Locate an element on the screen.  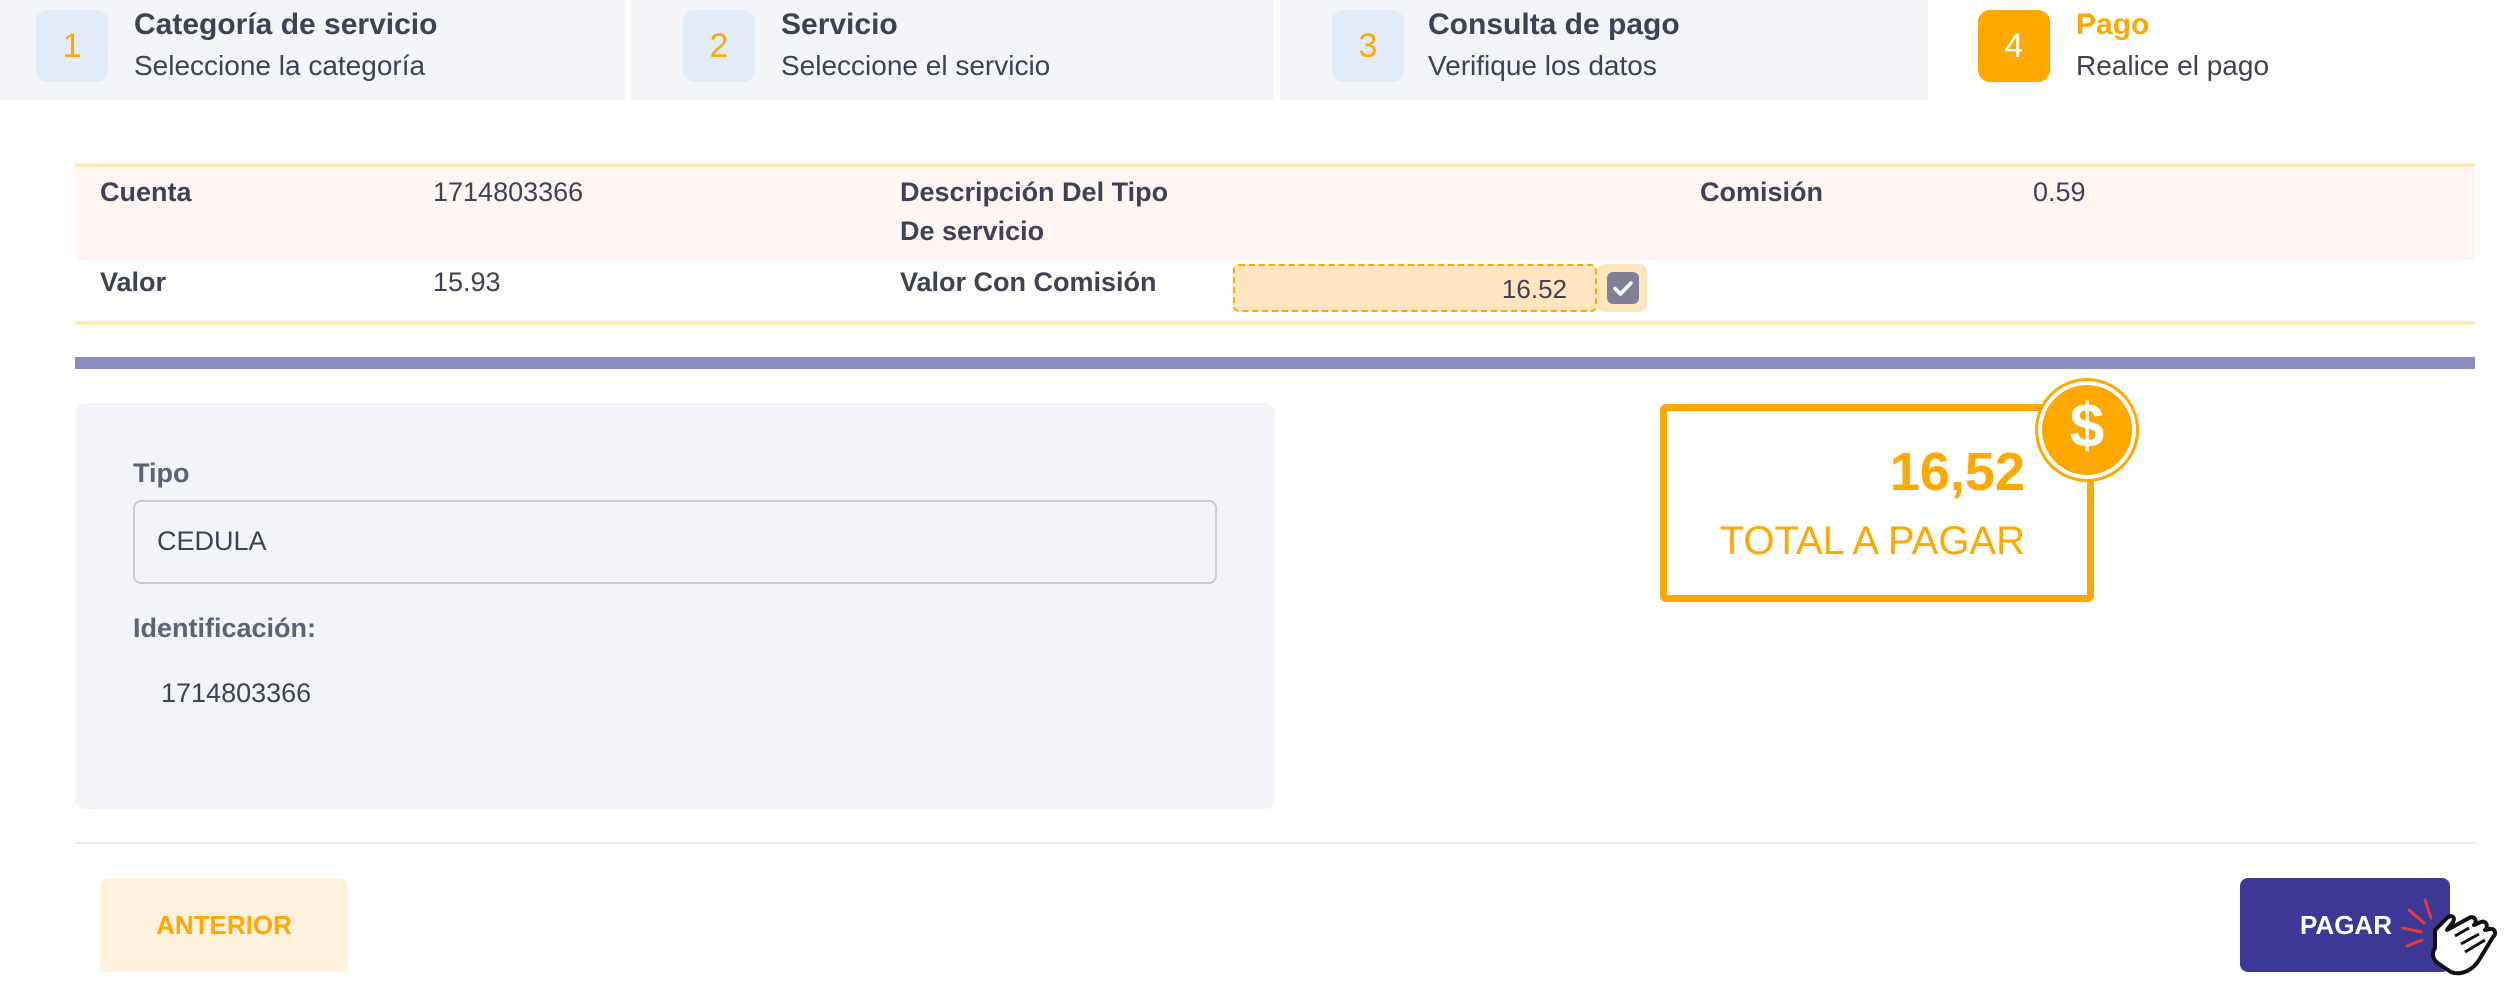
step-title: Categoría de servicio is located at coordinates (286, 24).